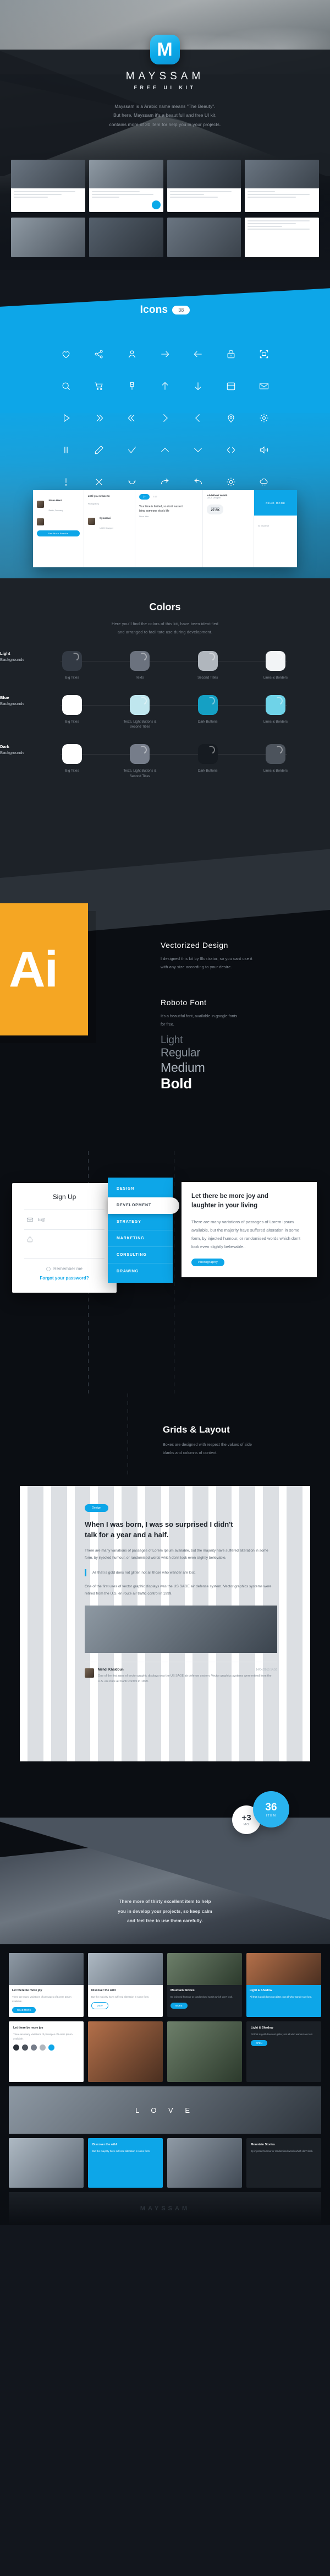 The height and width of the screenshot is (2576, 330). Describe the element at coordinates (143, 1205) in the screenshot. I see `menu-item-development: DEVELOPMENT` at that location.